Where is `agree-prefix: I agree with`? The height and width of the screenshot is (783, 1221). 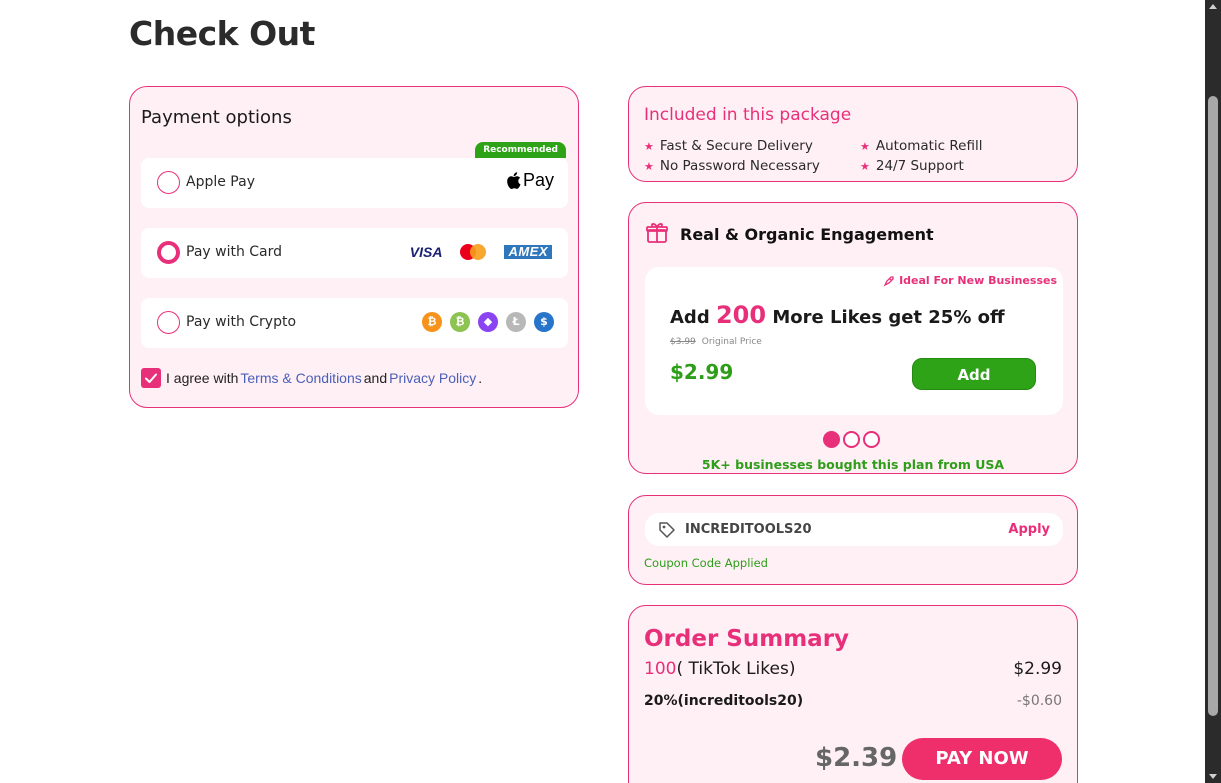
agree-prefix: I agree with is located at coordinates (202, 378).